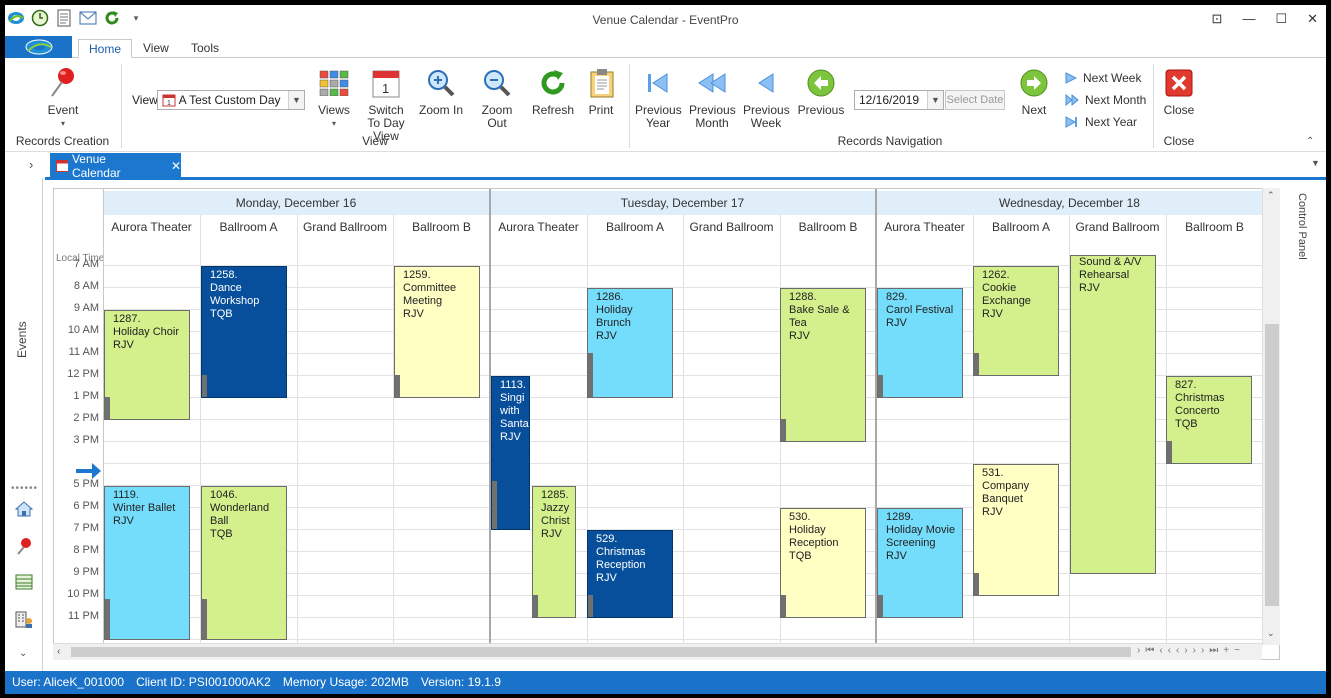 This screenshot has width=1331, height=698. Describe the element at coordinates (1069, 203) in the screenshot. I see `day-header-wednesday: Wednesday, December 18` at that location.